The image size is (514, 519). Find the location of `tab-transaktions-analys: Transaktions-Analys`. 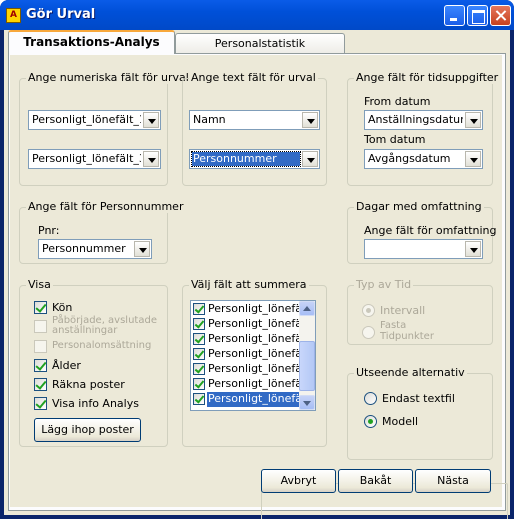

tab-transaktions-analys: Transaktions-Analys is located at coordinates (91, 42).